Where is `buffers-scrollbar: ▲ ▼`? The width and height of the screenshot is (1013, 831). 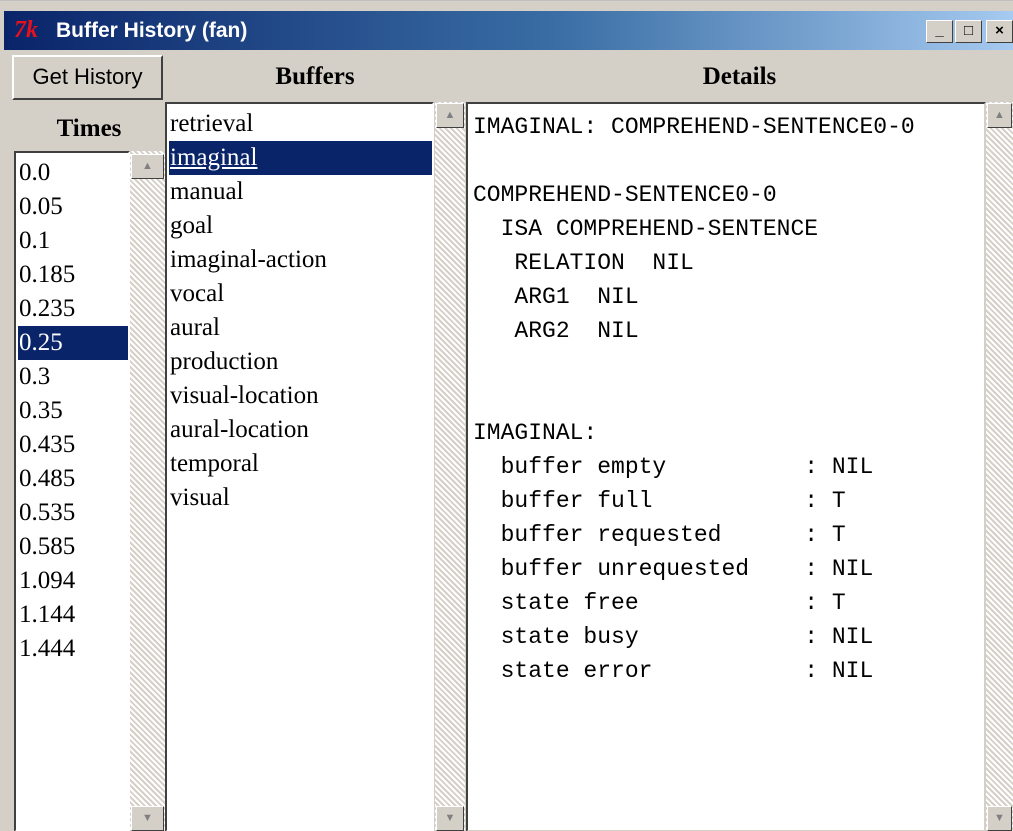 buffers-scrollbar: ▲ ▼ is located at coordinates (450, 466).